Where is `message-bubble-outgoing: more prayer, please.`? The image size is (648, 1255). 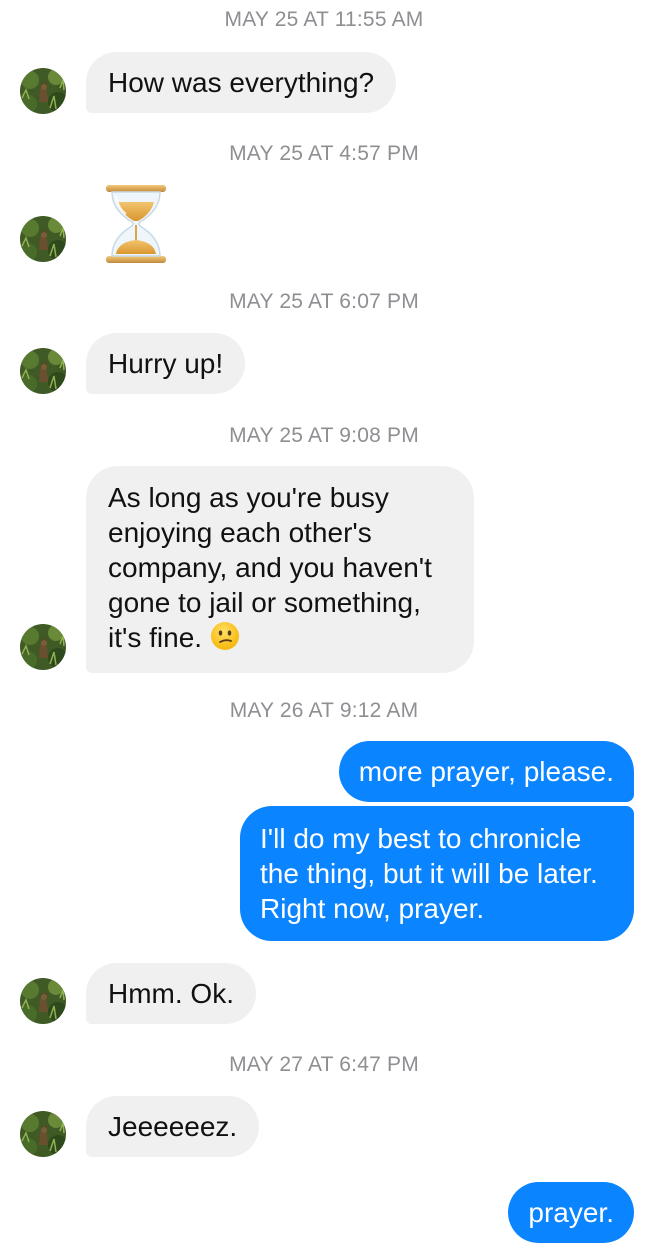
message-bubble-outgoing: more prayer, please. is located at coordinates (486, 771).